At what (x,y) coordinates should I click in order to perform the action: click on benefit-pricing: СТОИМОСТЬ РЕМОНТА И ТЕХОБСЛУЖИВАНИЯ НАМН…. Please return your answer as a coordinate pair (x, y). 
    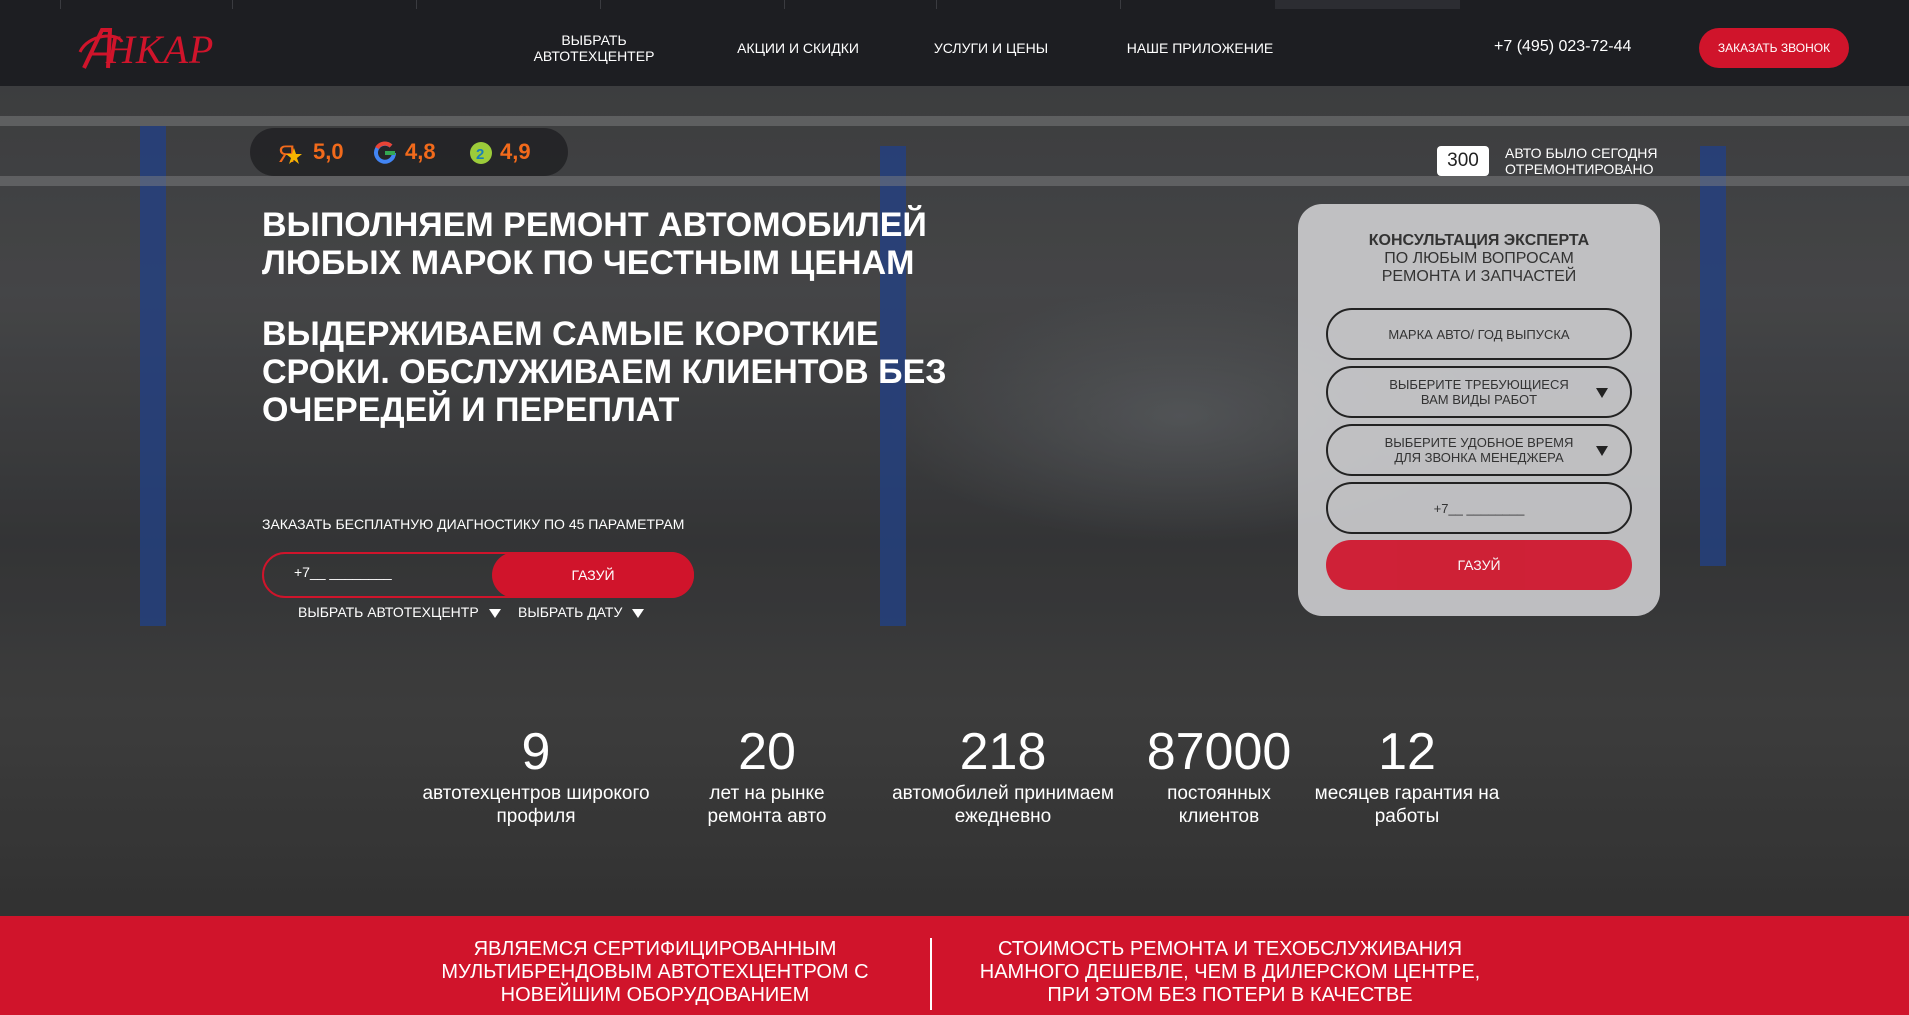
    Looking at the image, I should click on (1230, 972).